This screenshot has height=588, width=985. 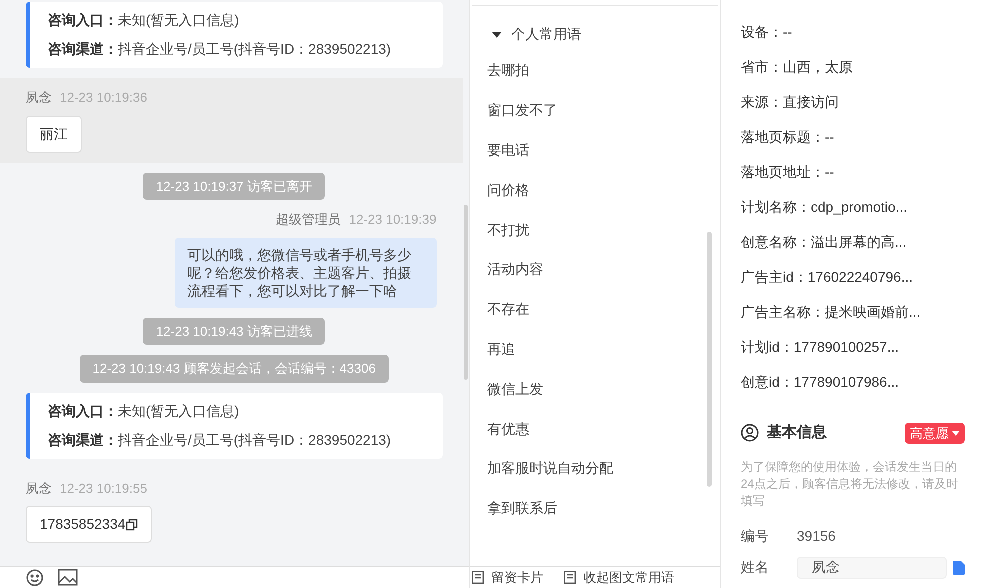 What do you see at coordinates (54, 134) in the screenshot?
I see `message-text: 丽江` at bounding box center [54, 134].